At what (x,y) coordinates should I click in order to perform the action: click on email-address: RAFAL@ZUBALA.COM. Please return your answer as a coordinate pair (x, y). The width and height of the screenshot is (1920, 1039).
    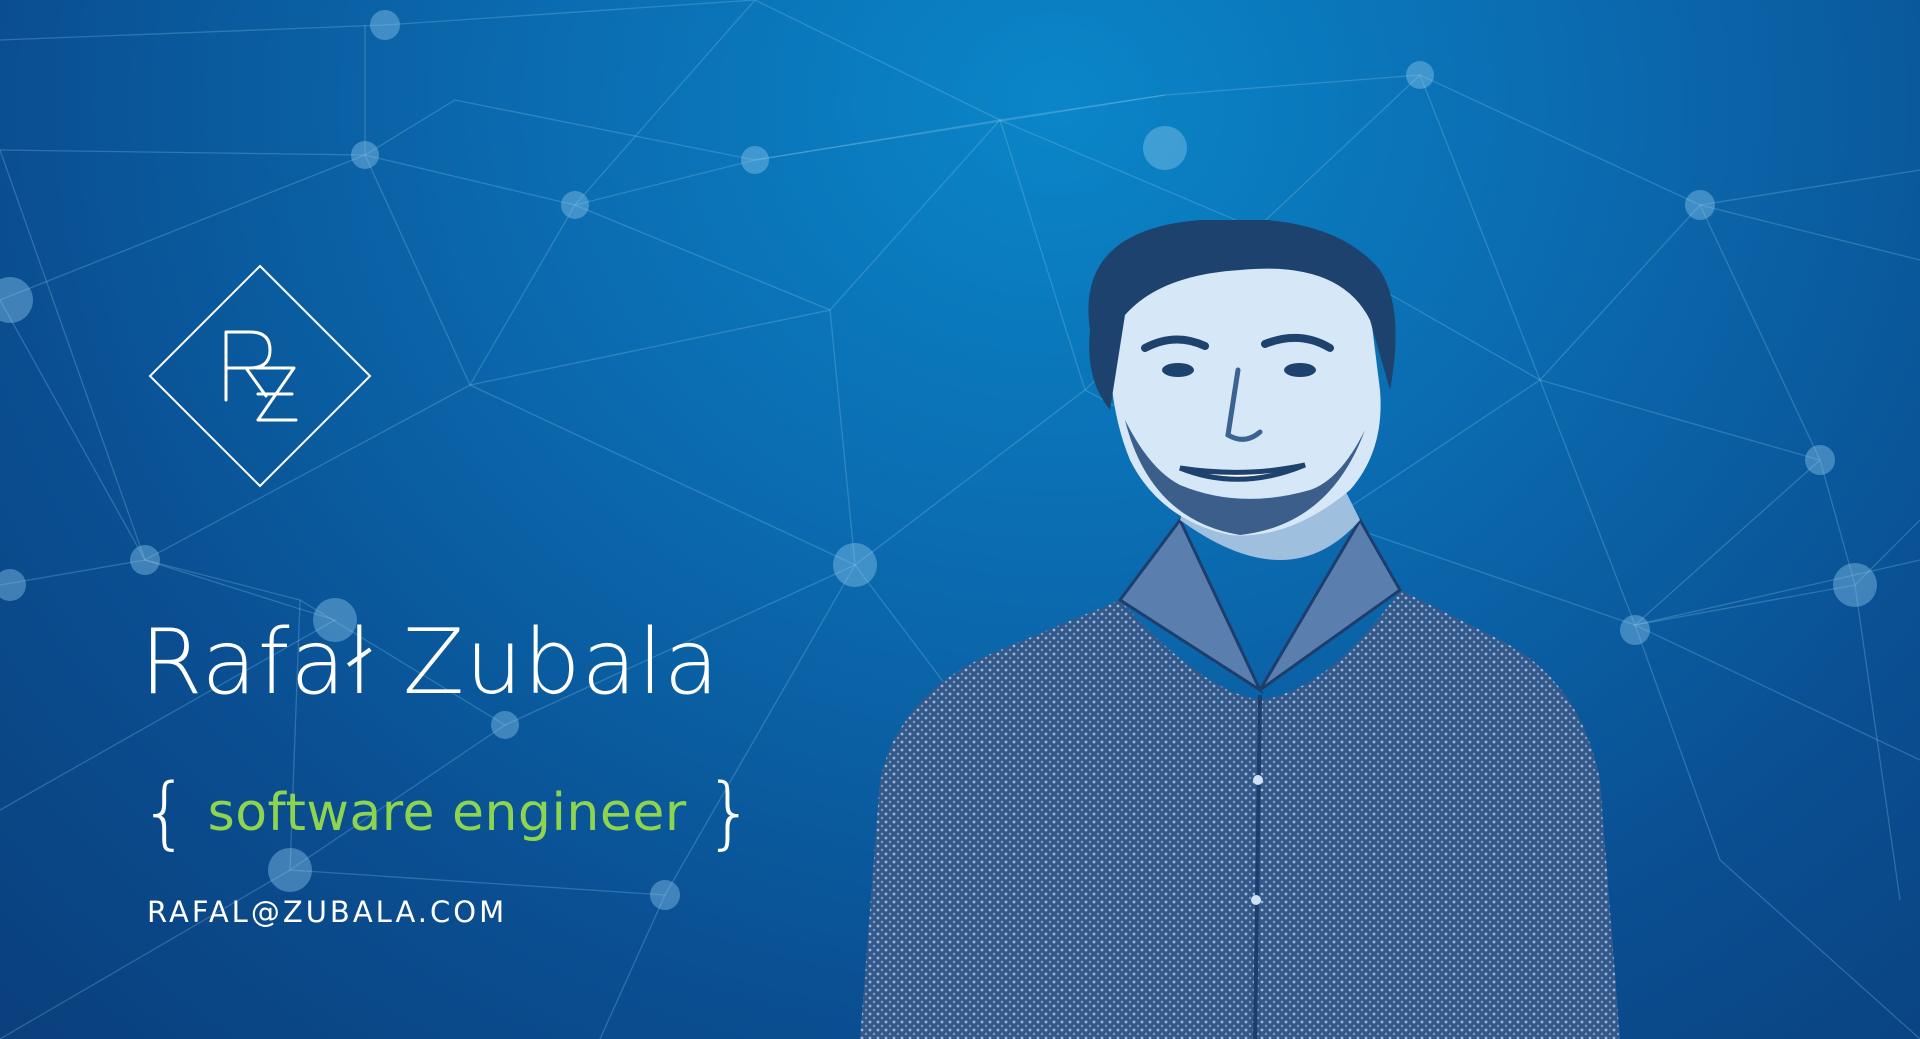
    Looking at the image, I should click on (327, 912).